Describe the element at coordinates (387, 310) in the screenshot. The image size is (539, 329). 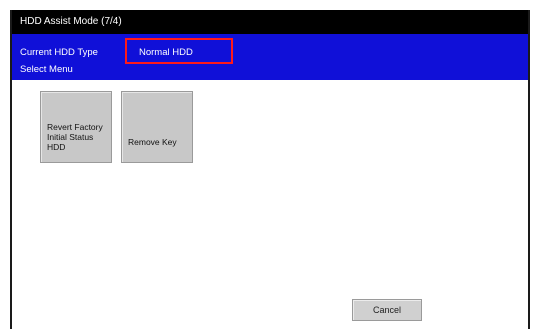
I see `cancel-button: Cancel` at that location.